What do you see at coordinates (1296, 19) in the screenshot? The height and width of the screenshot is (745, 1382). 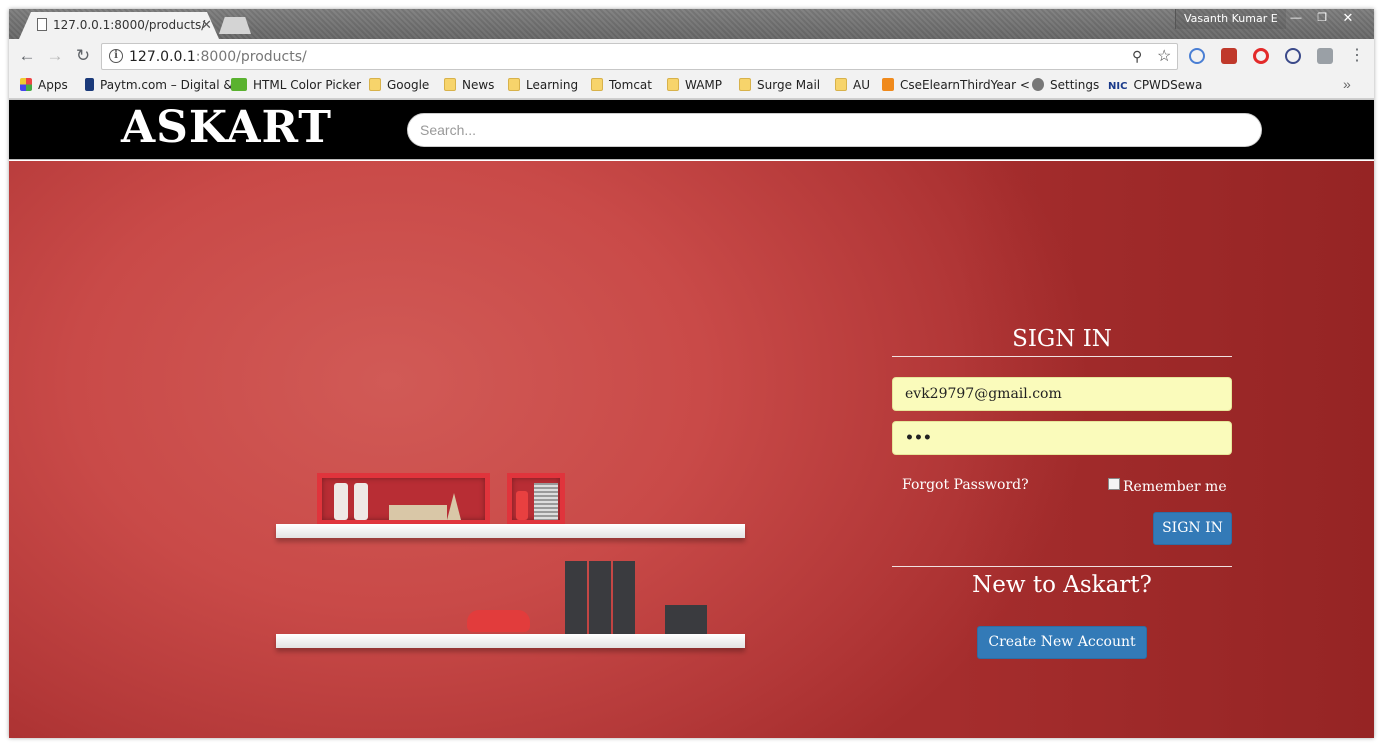 I see `minimize-icon: —` at bounding box center [1296, 19].